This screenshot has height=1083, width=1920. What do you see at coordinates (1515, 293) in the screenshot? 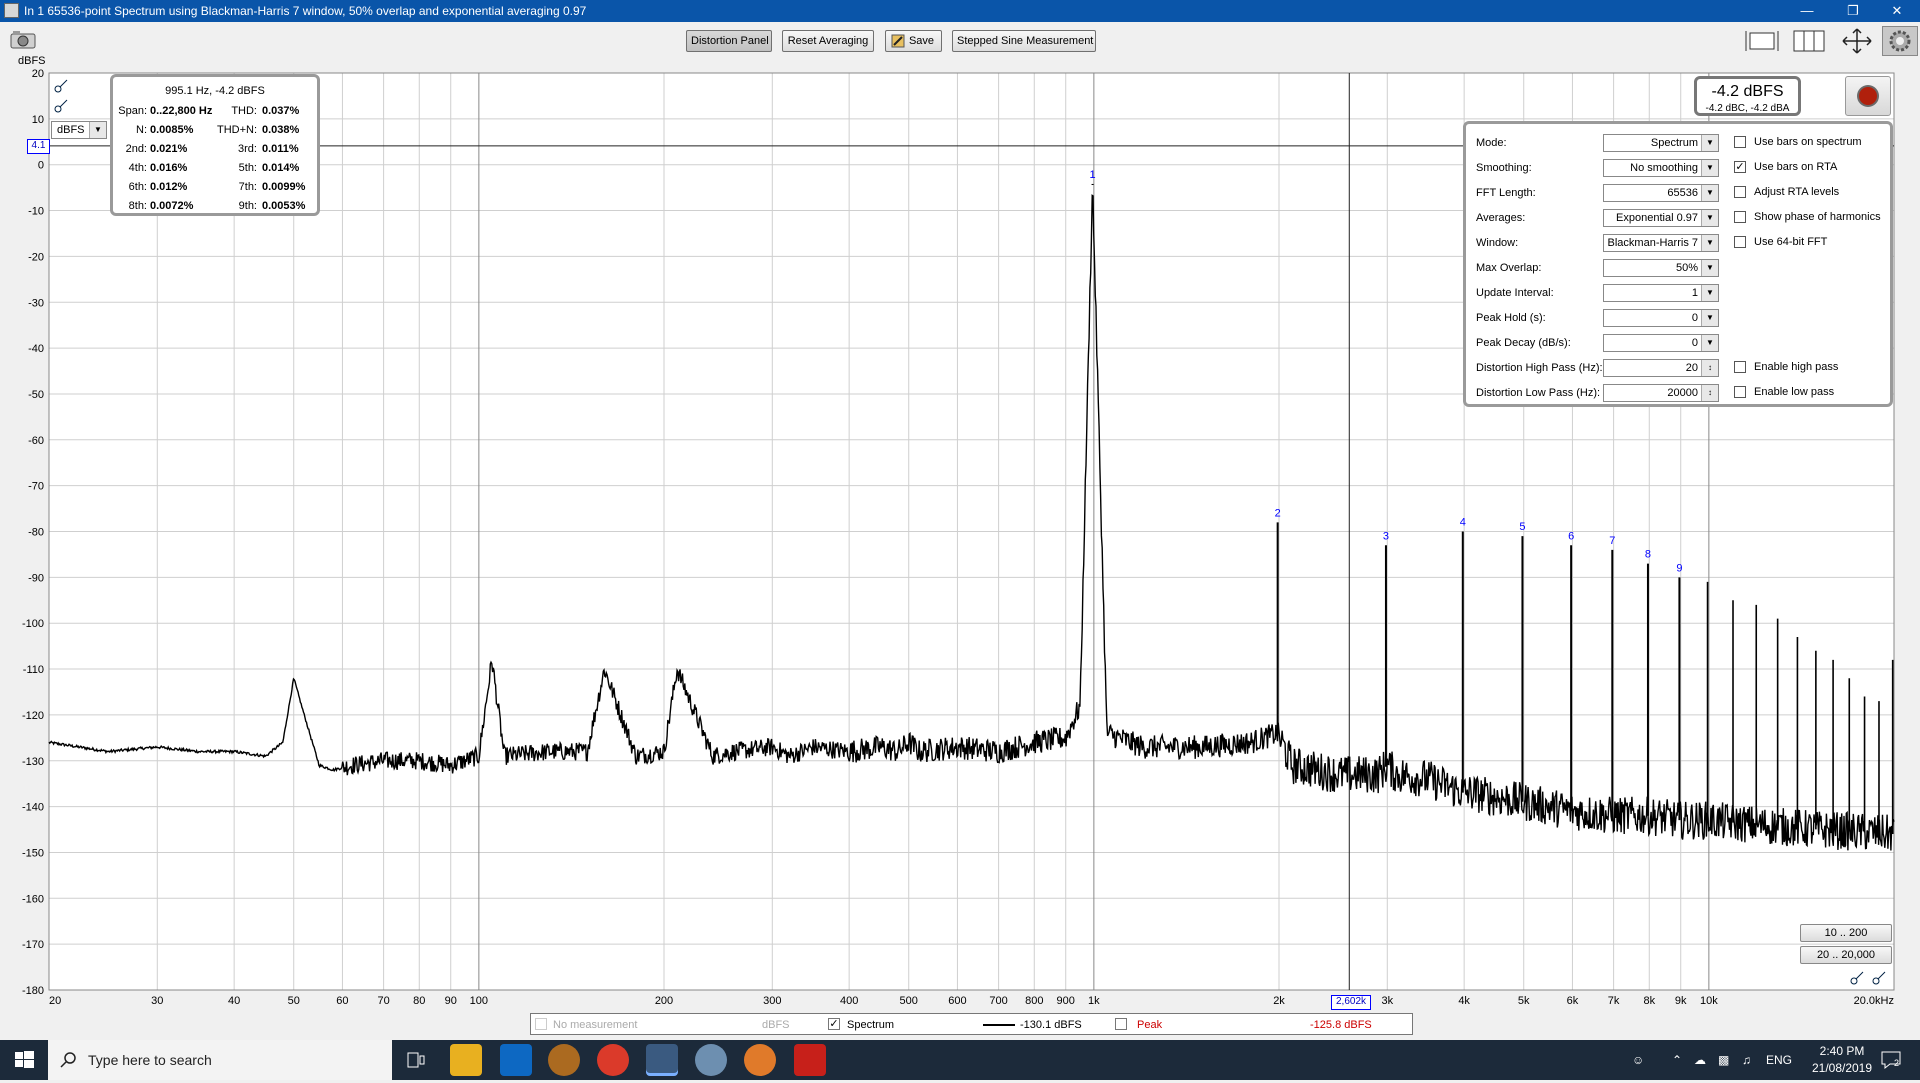
I see `control-label: Update Interval:` at bounding box center [1515, 293].